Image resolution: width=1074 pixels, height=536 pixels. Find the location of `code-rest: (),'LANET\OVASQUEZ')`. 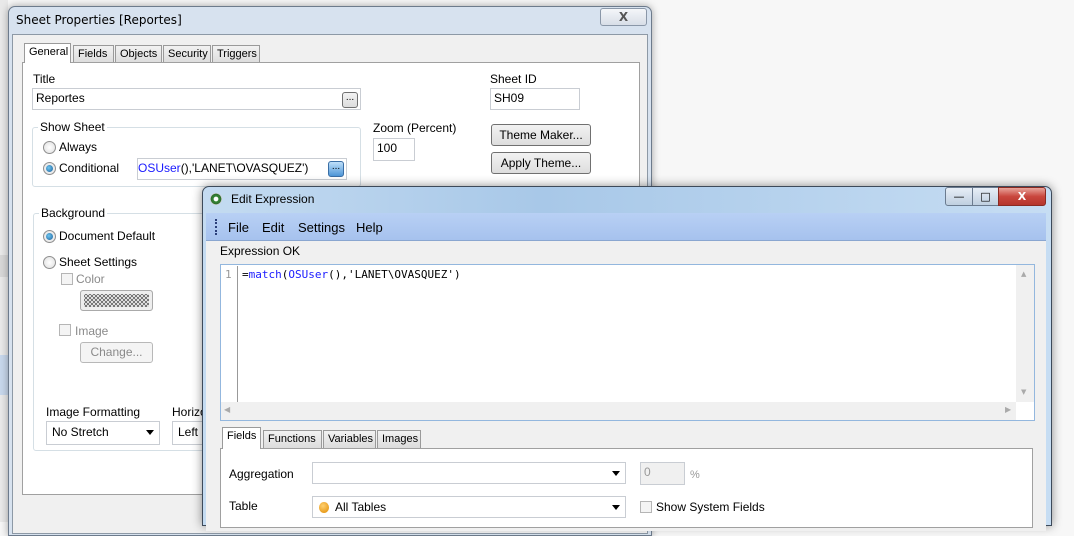

code-rest: (),'LANET\OVASQUEZ') is located at coordinates (394, 274).